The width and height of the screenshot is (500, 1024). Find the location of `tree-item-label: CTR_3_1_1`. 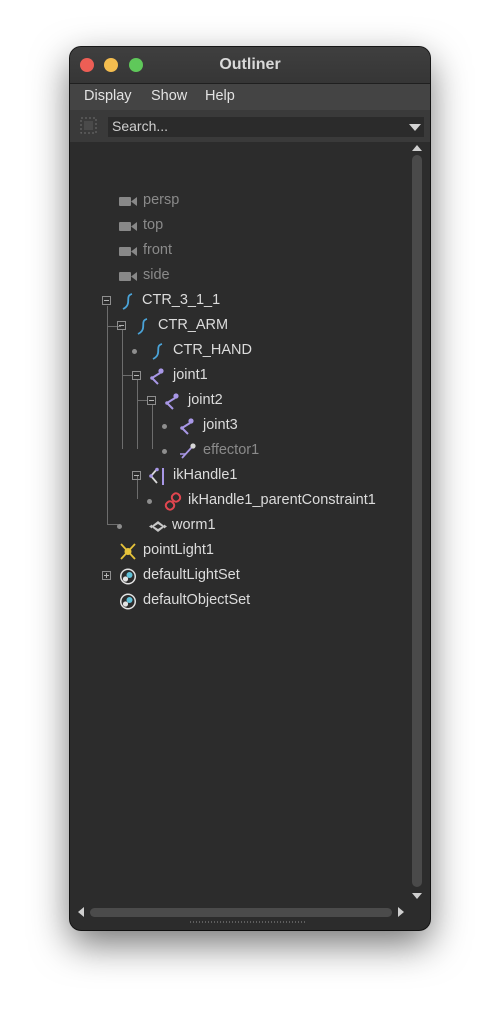

tree-item-label: CTR_3_1_1 is located at coordinates (181, 300).